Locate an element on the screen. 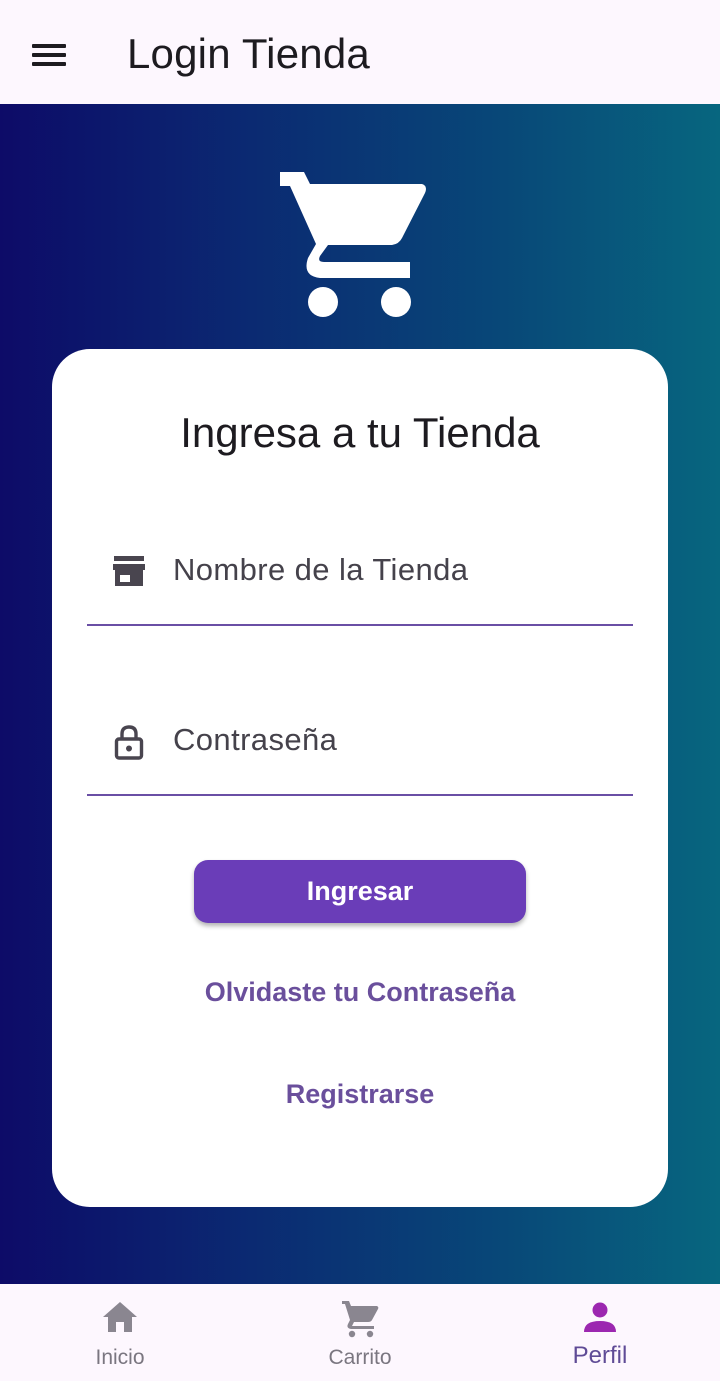 This screenshot has width=720, height=1381. nav-label-carrito: Carrito is located at coordinates (360, 1357).